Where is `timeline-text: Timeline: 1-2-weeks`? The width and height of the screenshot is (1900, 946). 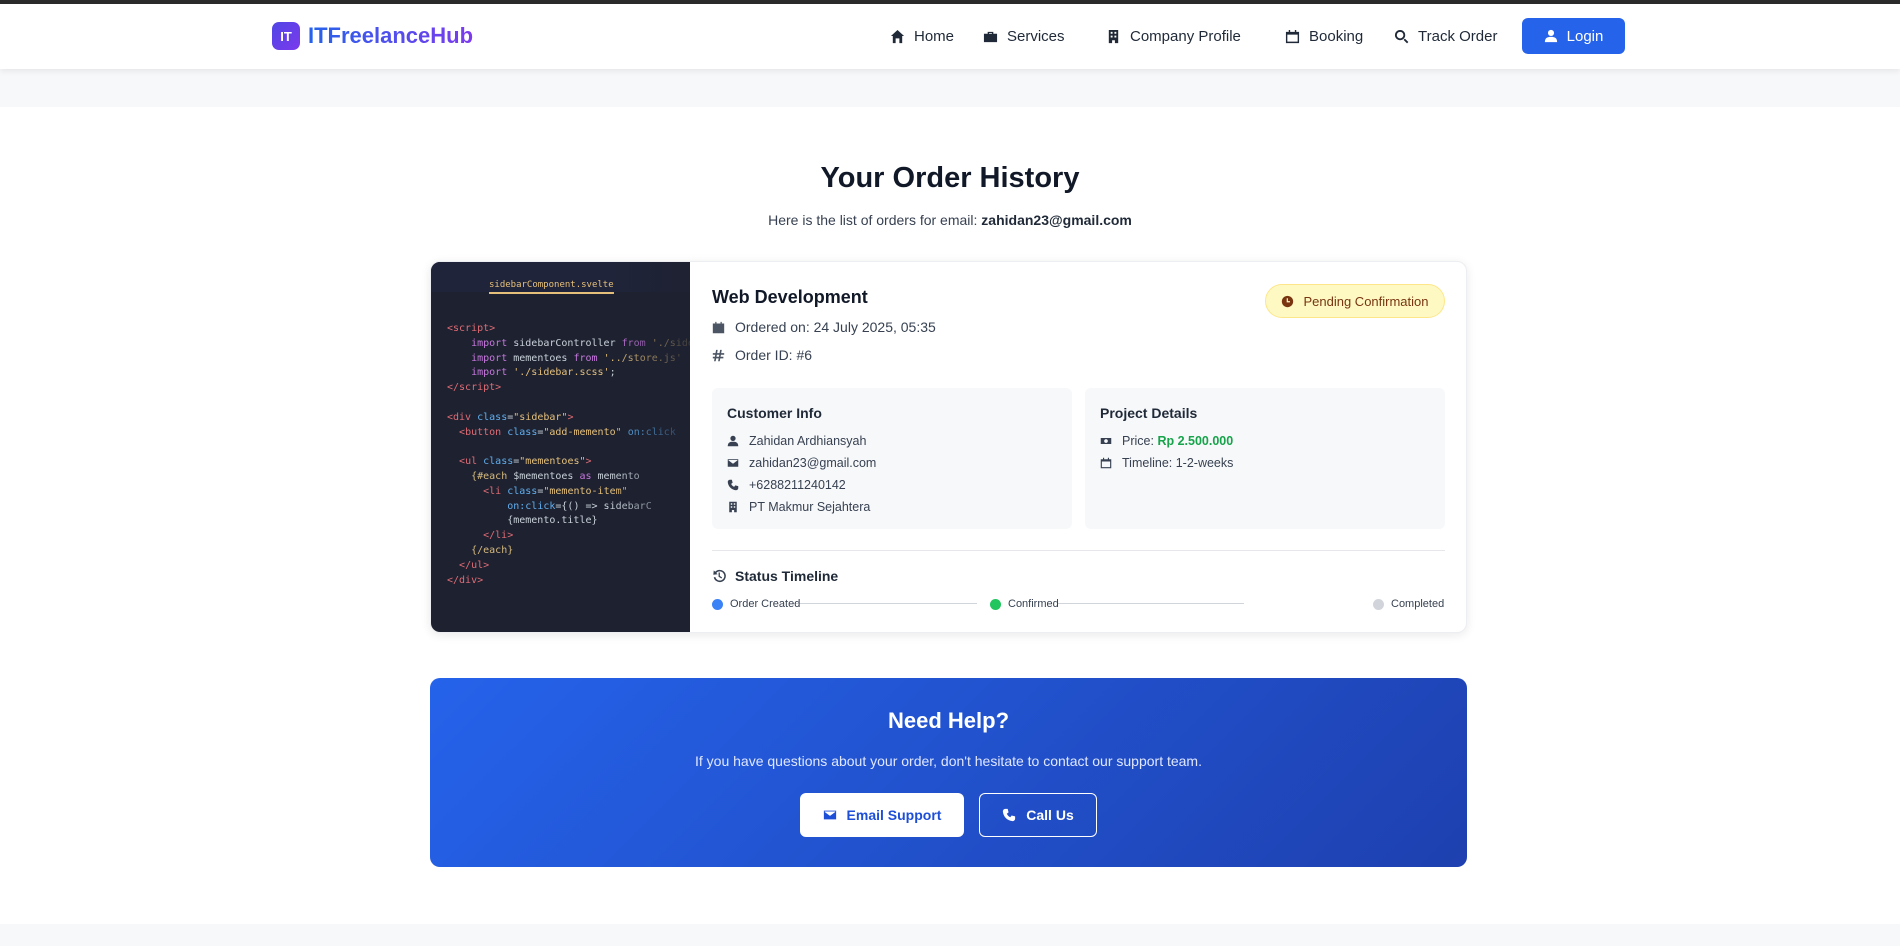
timeline-text: Timeline: 1-2-weeks is located at coordinates (1178, 463).